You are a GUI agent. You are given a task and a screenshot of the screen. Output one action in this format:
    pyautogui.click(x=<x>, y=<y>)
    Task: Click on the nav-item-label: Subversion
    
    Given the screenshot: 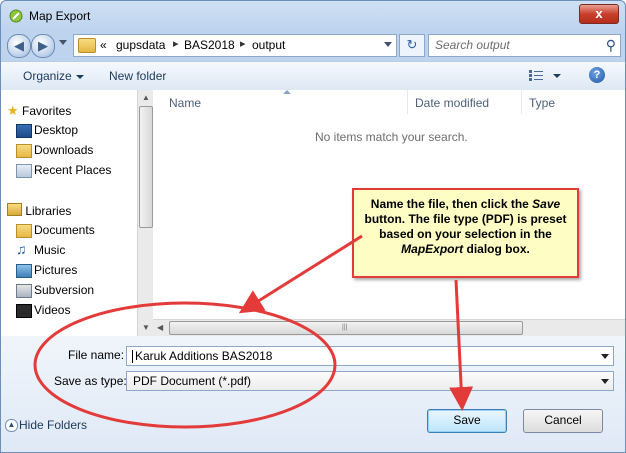 What is the action you would take?
    pyautogui.click(x=64, y=290)
    